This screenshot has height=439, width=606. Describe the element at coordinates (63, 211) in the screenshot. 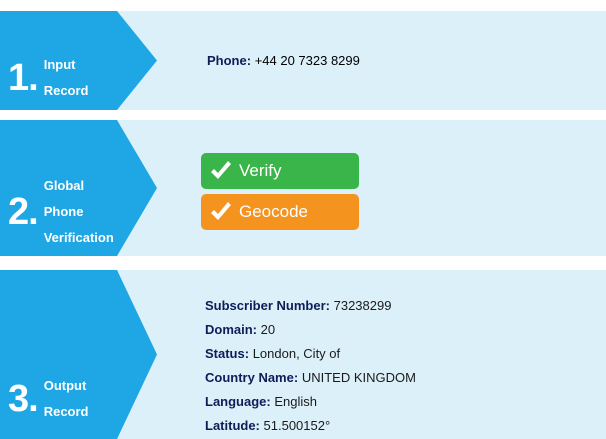

I see `step-2-text-line-2: Phone` at that location.